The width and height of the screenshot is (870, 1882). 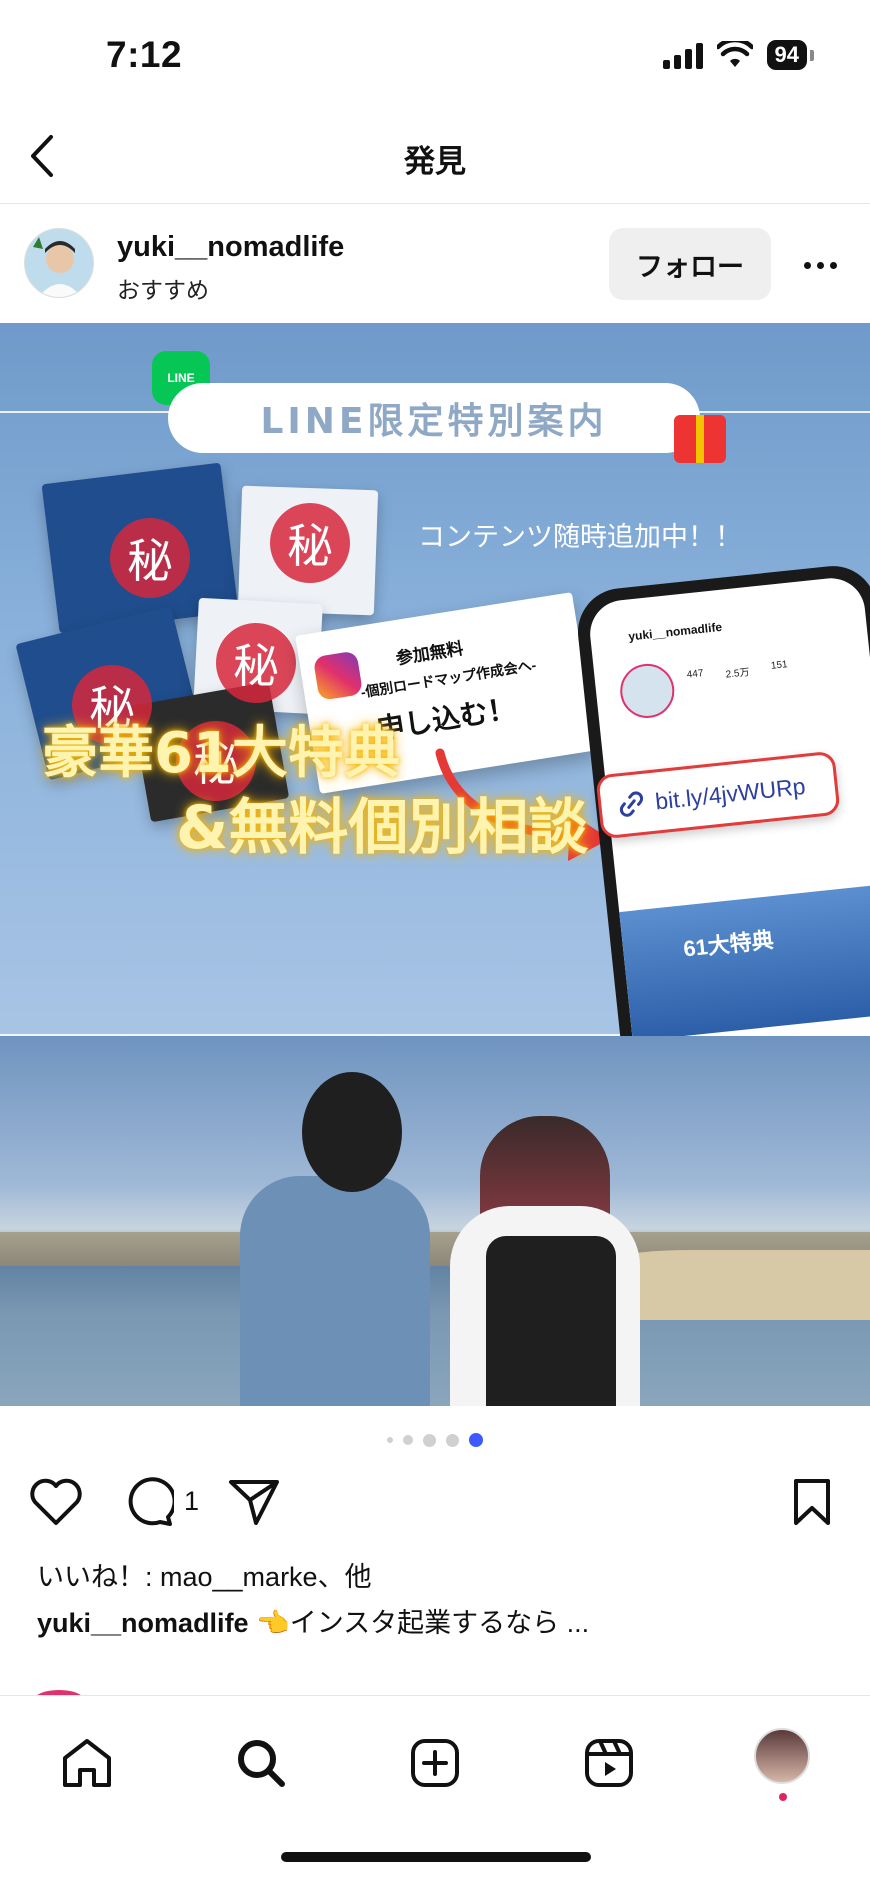 What do you see at coordinates (700, 439) in the screenshot?
I see `gift-icon` at bounding box center [700, 439].